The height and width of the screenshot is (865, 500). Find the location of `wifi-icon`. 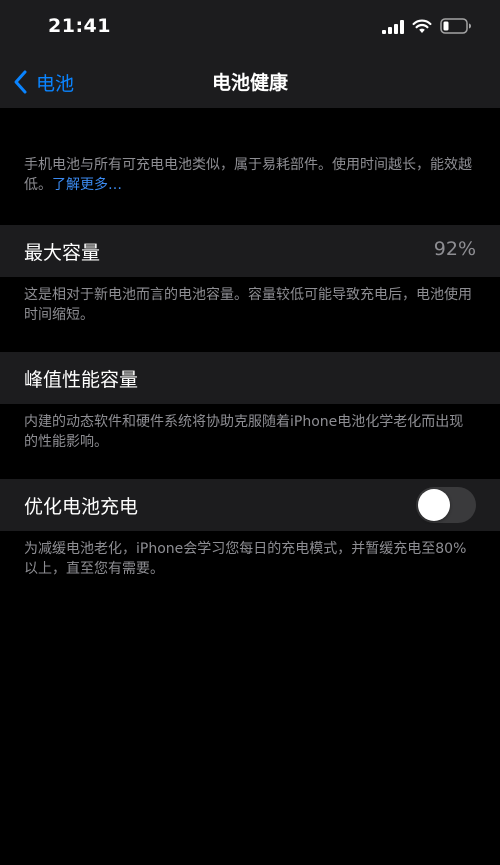

wifi-icon is located at coordinates (422, 28).